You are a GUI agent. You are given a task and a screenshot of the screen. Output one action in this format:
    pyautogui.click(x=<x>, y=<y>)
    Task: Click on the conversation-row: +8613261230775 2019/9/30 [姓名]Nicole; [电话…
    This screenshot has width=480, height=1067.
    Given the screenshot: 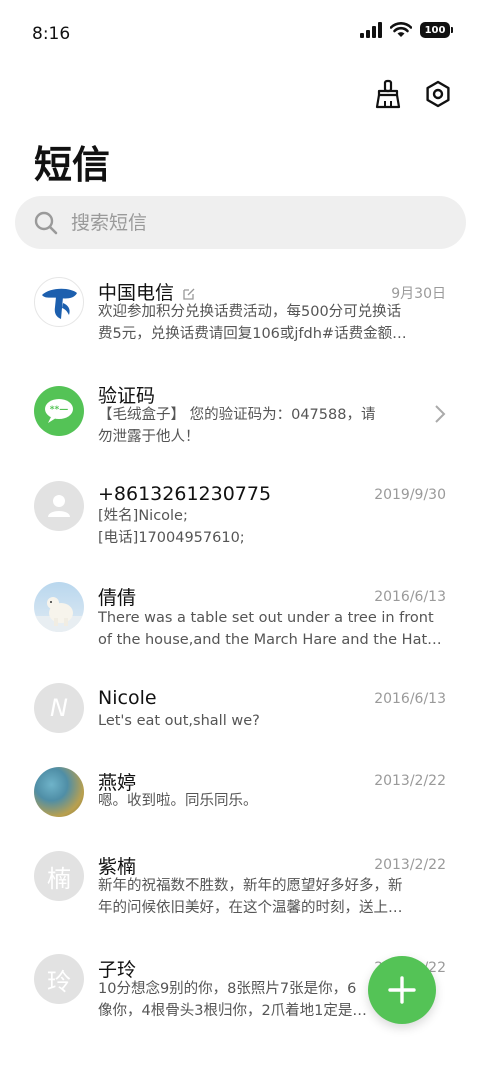 What is the action you would take?
    pyautogui.click(x=240, y=516)
    